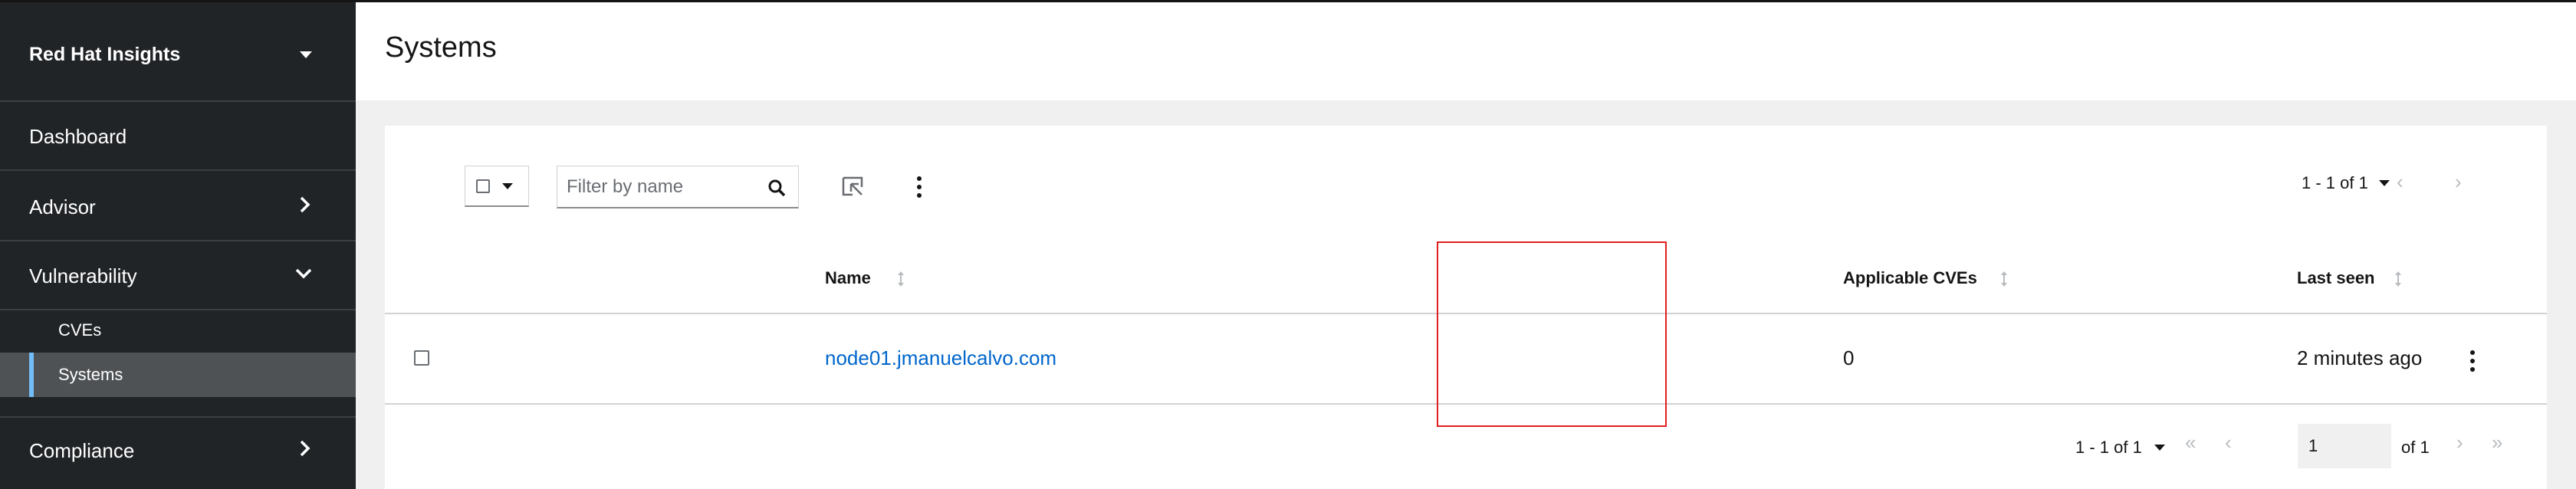  Describe the element at coordinates (178, 136) in the screenshot. I see `sidebar-item-dashboard: Dashboard` at that location.